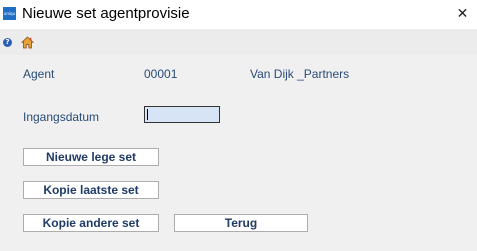 The image size is (477, 251). I want to click on agent-label: Agent, so click(39, 74).